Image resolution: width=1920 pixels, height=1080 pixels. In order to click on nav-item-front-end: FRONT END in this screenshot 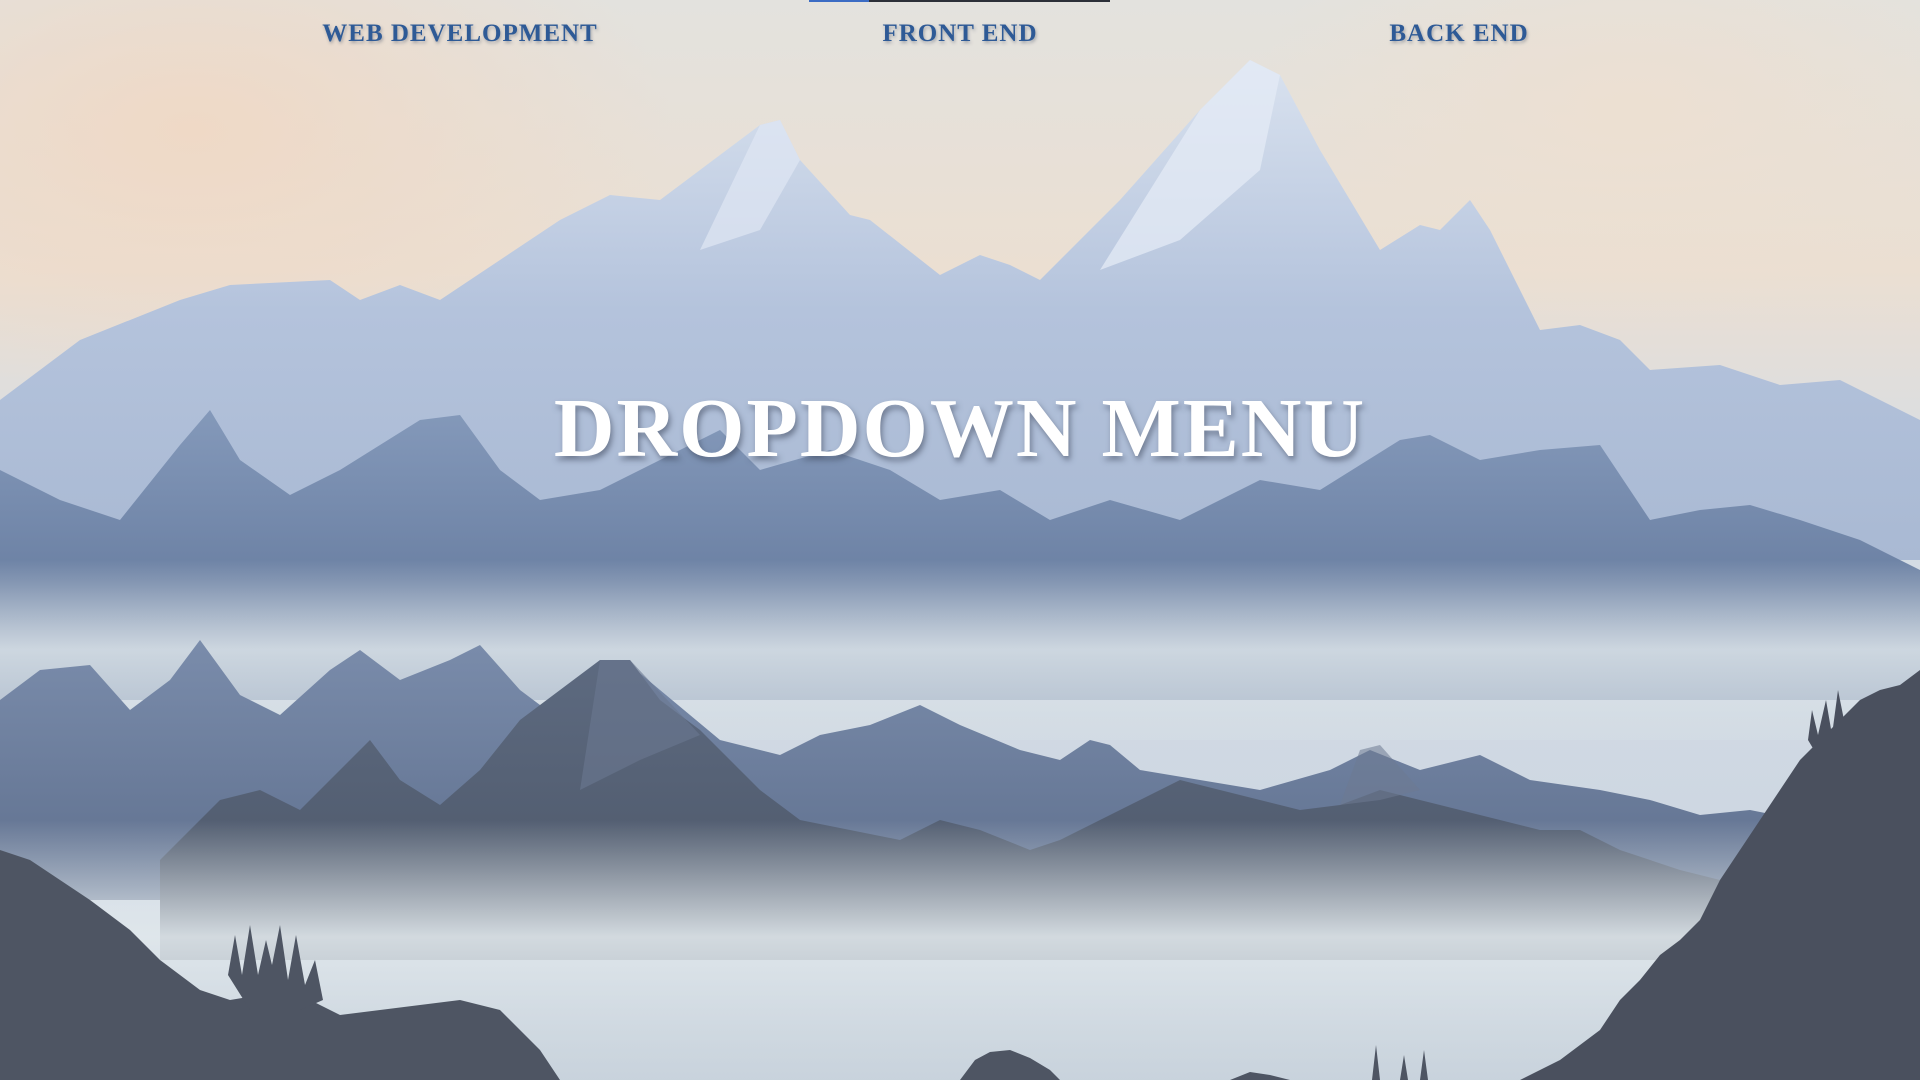, I will do `click(959, 34)`.